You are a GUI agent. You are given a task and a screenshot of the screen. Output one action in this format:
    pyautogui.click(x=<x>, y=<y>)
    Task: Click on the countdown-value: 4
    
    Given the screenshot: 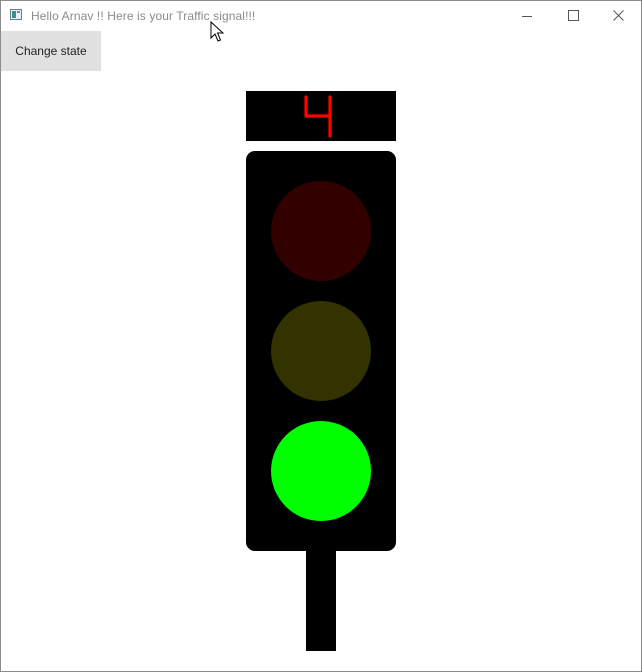 What is the action you would take?
    pyautogui.click(x=321, y=116)
    